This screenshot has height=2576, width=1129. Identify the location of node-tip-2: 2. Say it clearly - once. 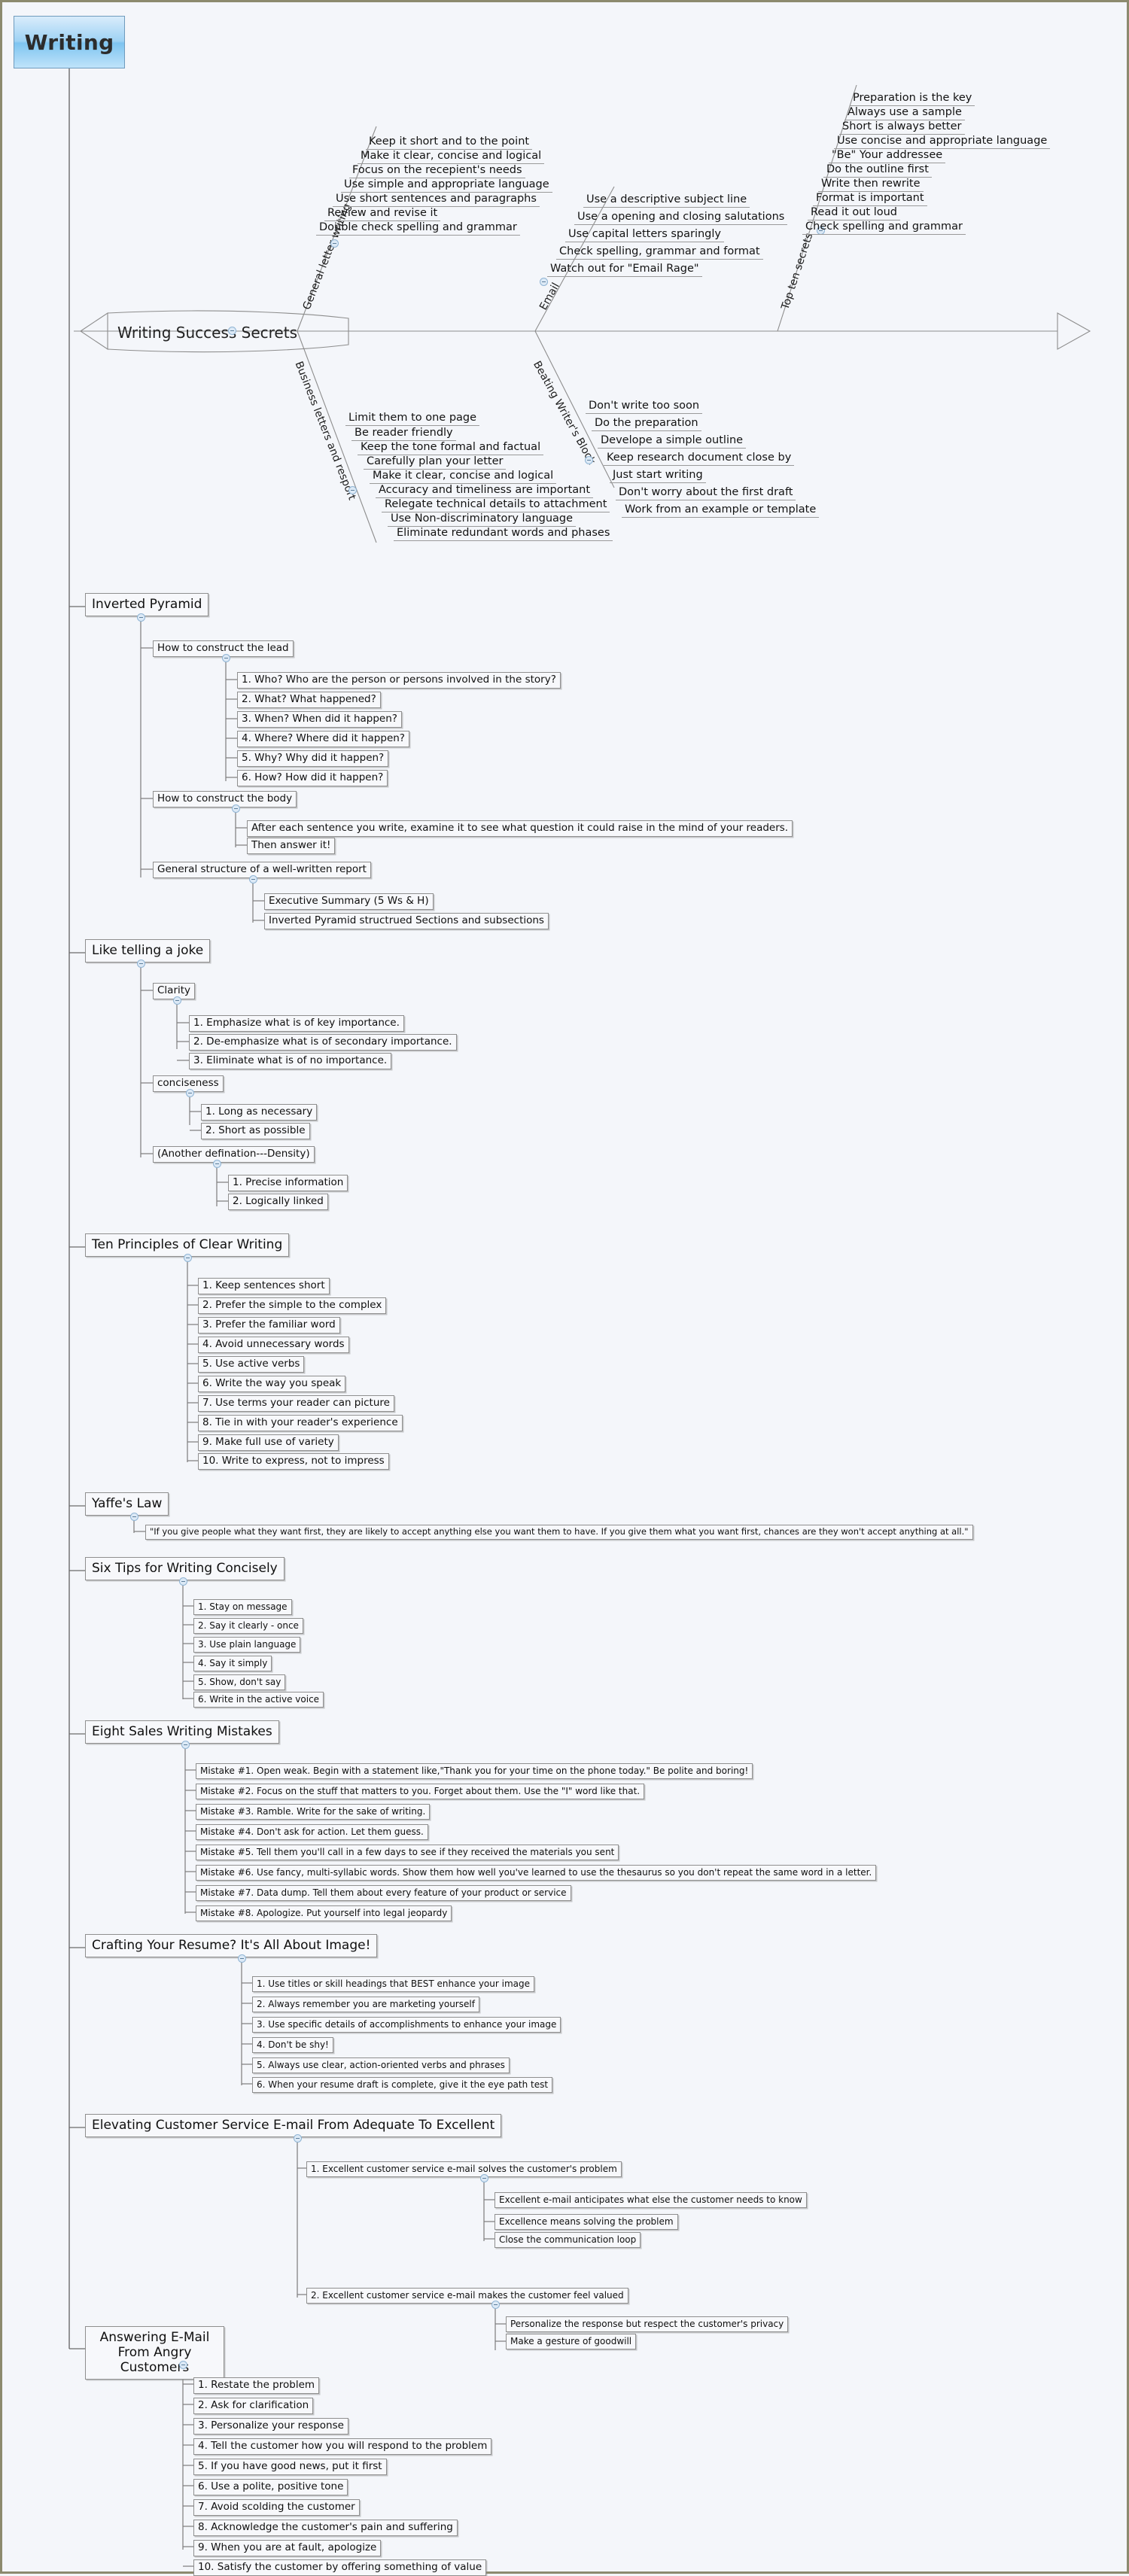
(248, 1626).